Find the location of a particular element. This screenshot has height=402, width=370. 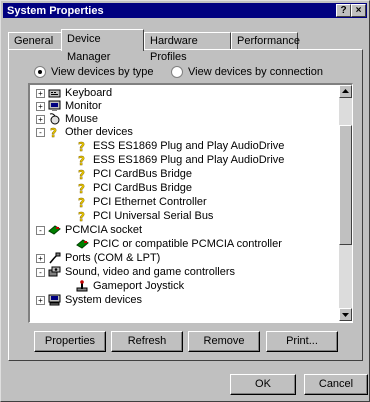

help-button: ? is located at coordinates (343, 10).